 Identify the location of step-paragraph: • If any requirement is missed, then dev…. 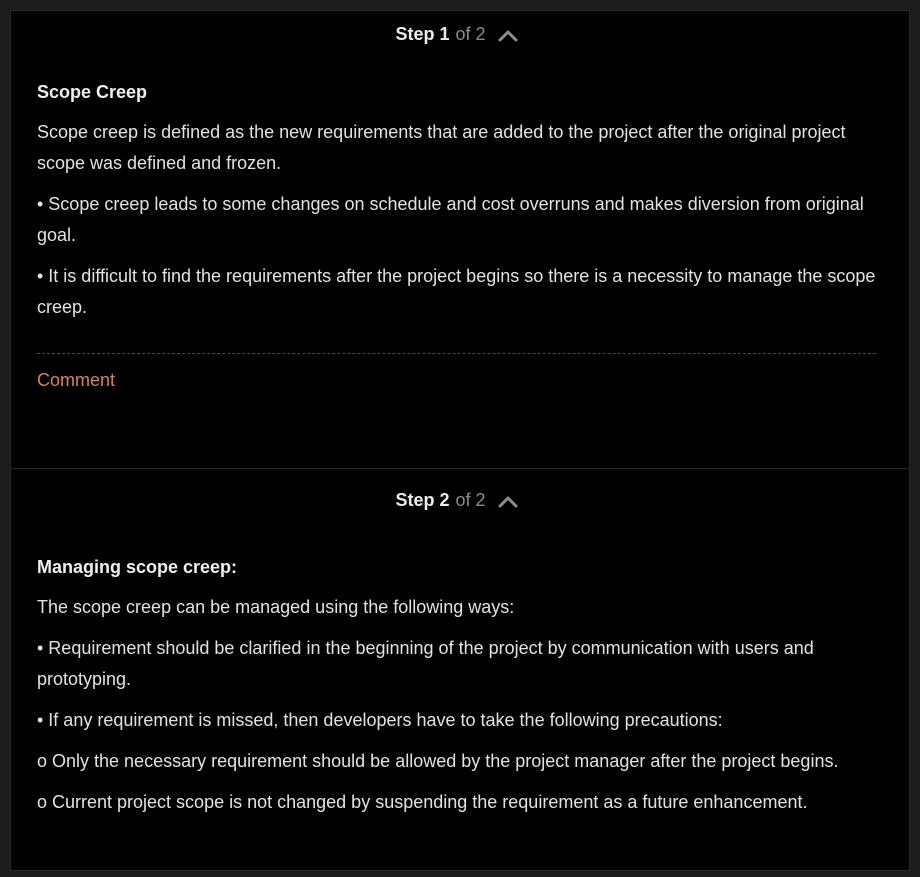
(380, 720).